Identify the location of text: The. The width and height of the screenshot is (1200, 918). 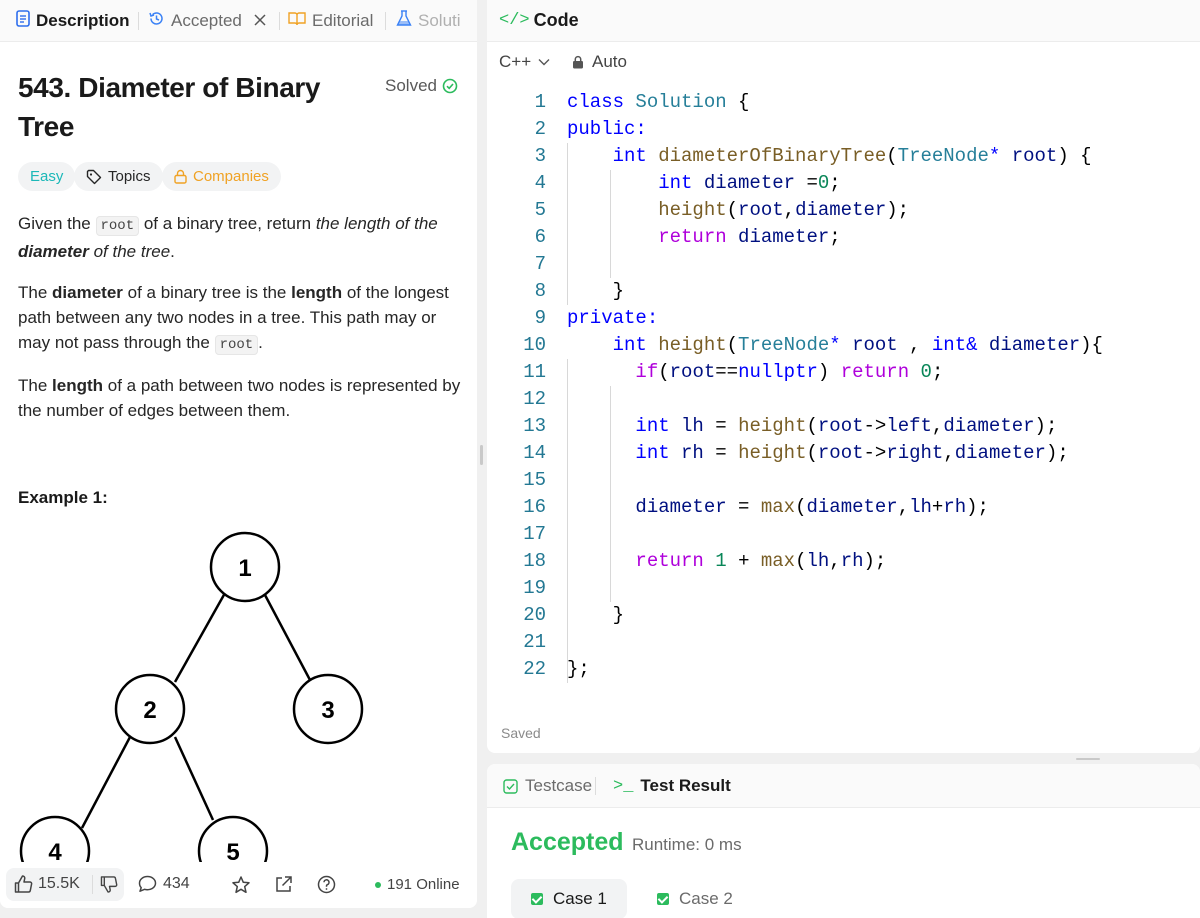
(35, 385).